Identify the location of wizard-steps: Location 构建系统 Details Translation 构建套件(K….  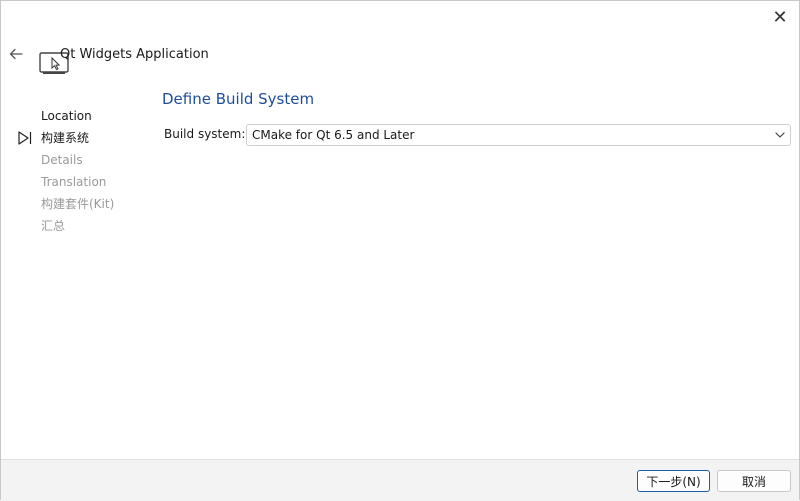
(66, 171).